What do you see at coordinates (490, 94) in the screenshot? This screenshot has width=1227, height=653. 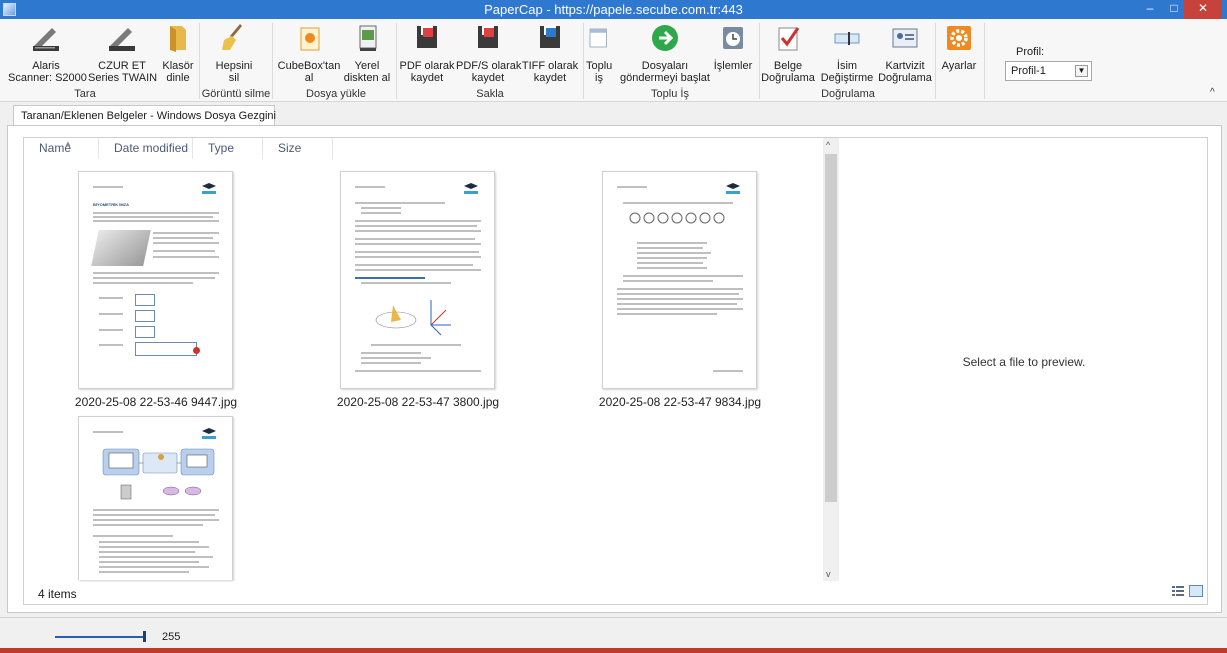 I see `group-label-sakla: Sakla` at bounding box center [490, 94].